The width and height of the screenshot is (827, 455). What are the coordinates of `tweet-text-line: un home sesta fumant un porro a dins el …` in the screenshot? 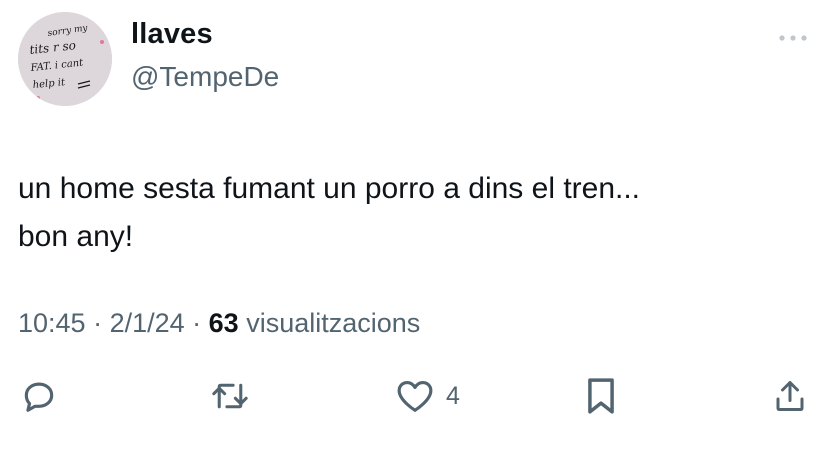 It's located at (329, 188).